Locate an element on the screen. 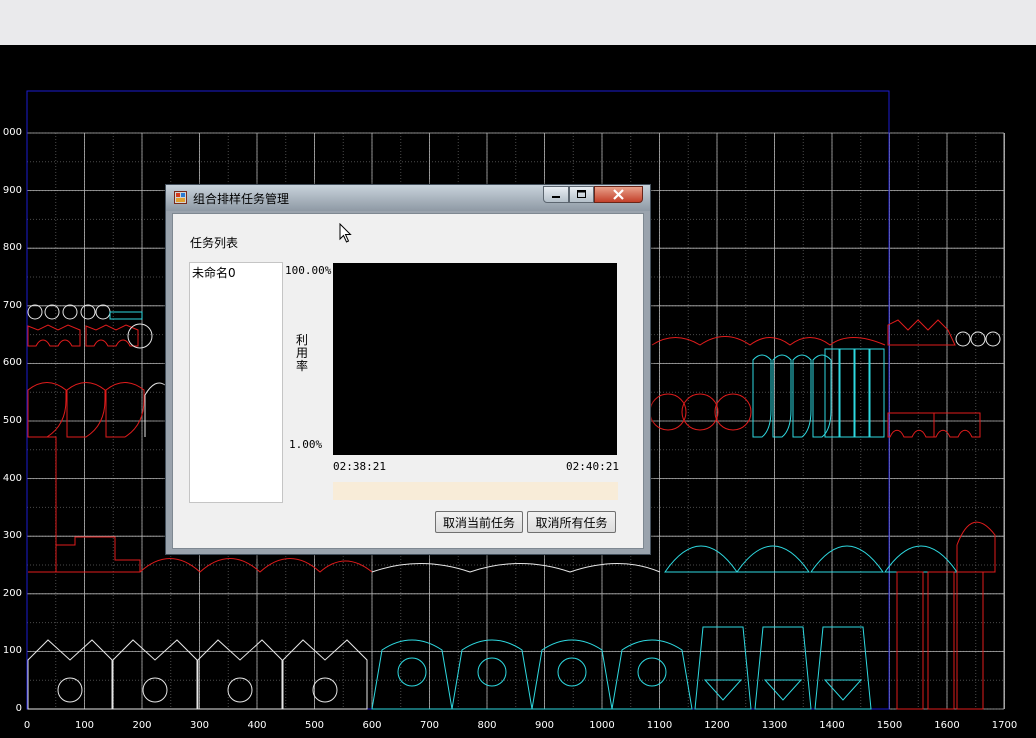  x-tick-label: 1700 is located at coordinates (1004, 725).